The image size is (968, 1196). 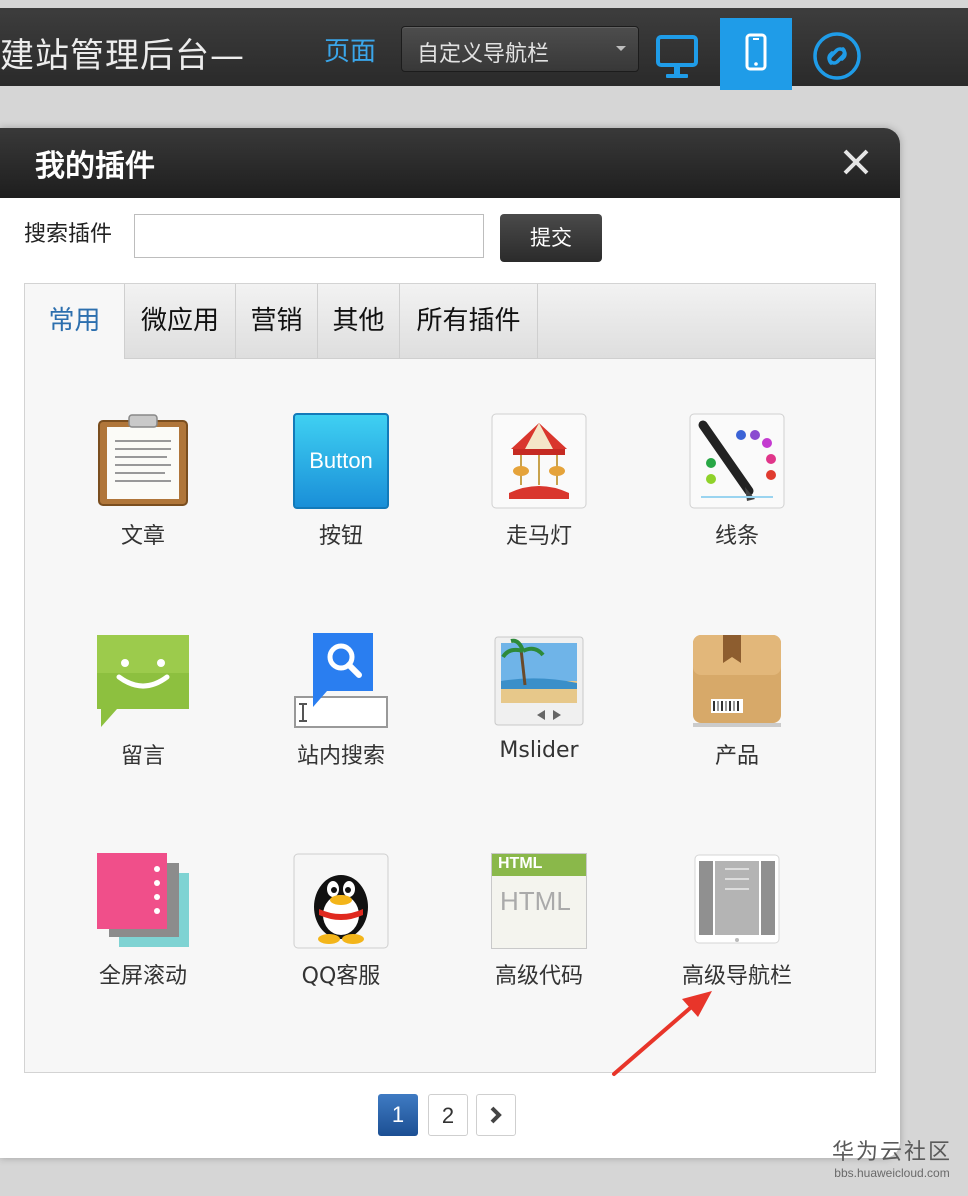 I want to click on monitor-icon, so click(x=677, y=56).